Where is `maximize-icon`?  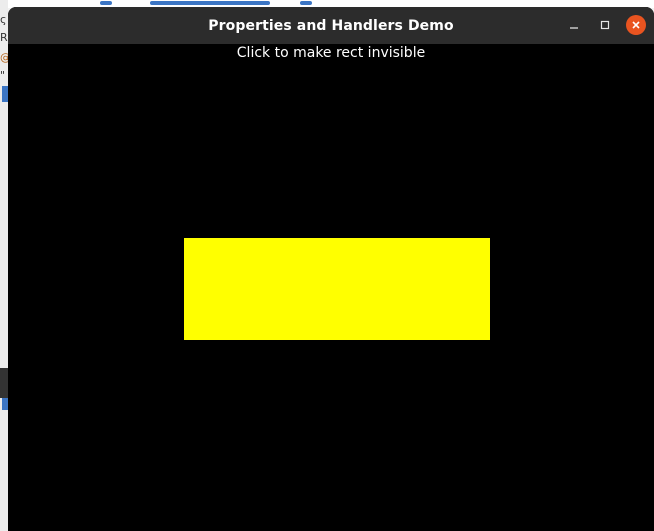
maximize-icon is located at coordinates (605, 25).